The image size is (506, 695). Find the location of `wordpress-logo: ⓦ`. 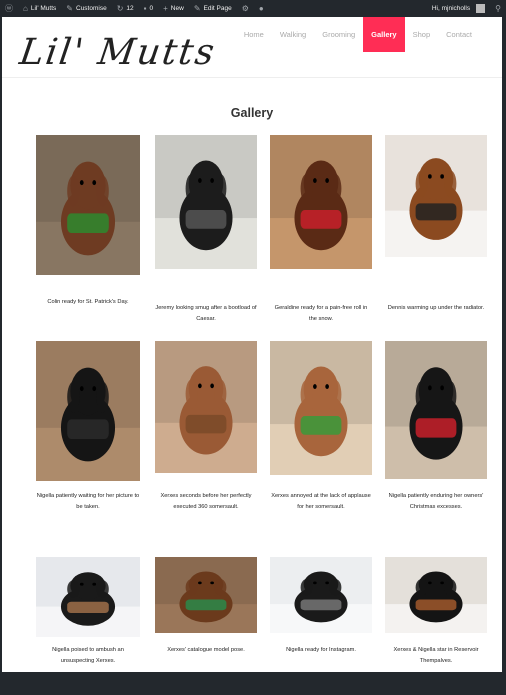

wordpress-logo: ⓦ is located at coordinates (9, 8).